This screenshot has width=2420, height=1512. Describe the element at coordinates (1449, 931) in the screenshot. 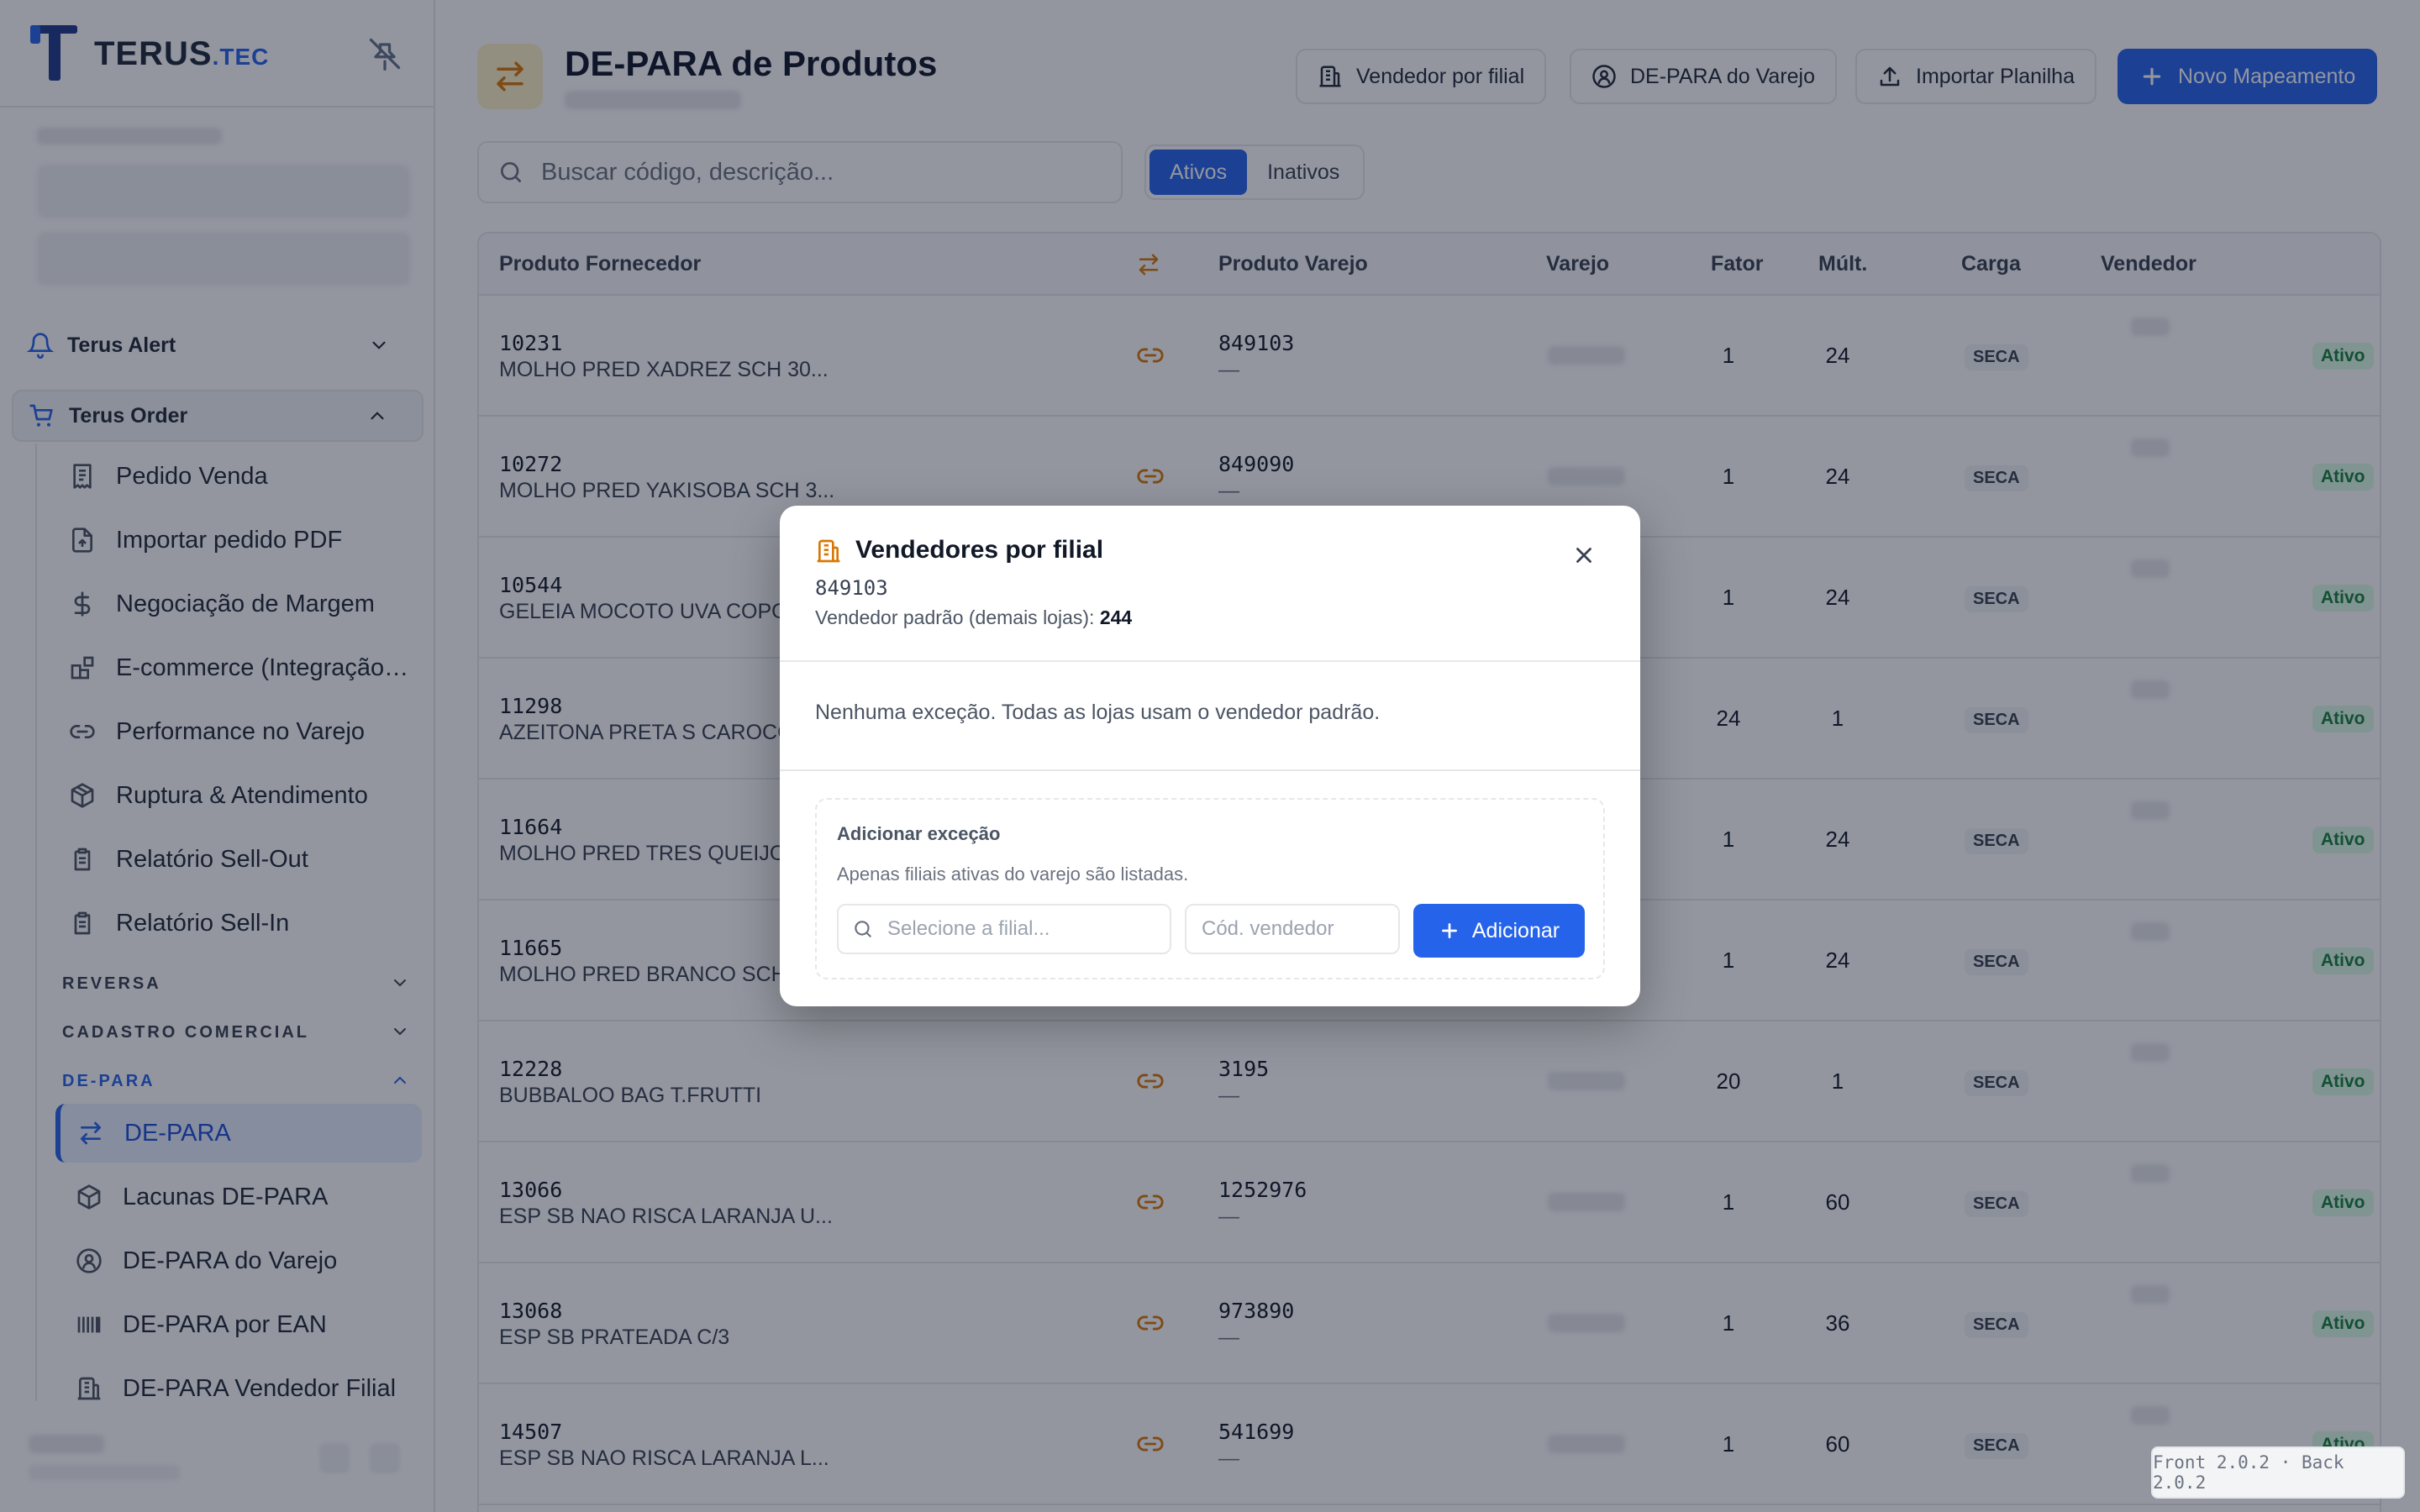

I see `plus-icon` at that location.